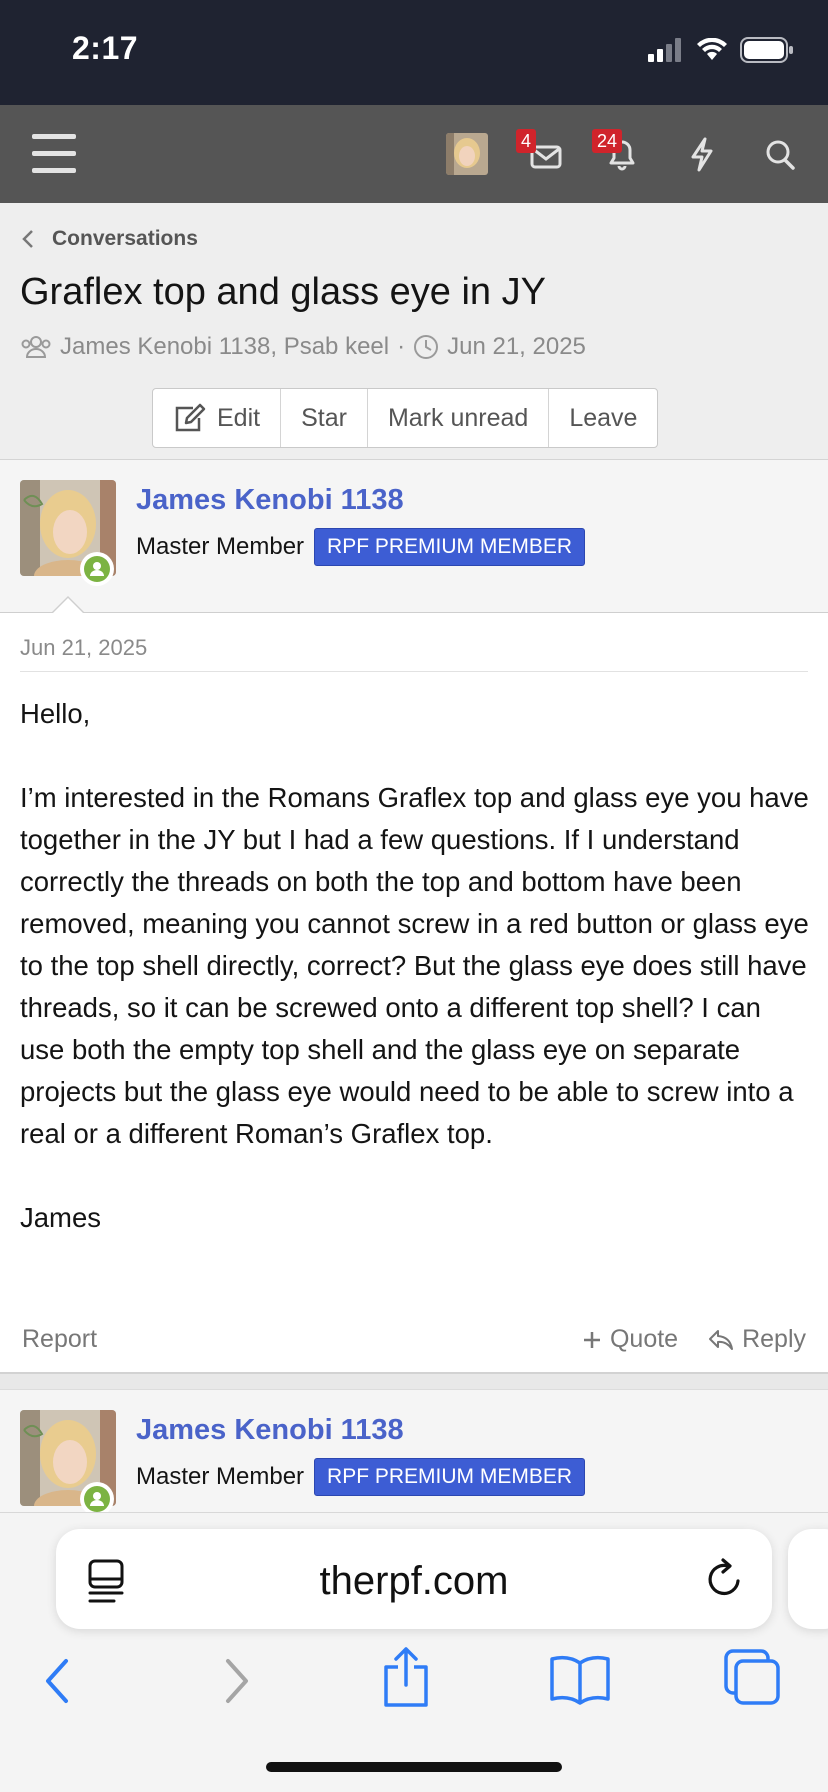 This screenshot has width=828, height=1792. I want to click on message-date: Jun 21, 2025, so click(83, 648).